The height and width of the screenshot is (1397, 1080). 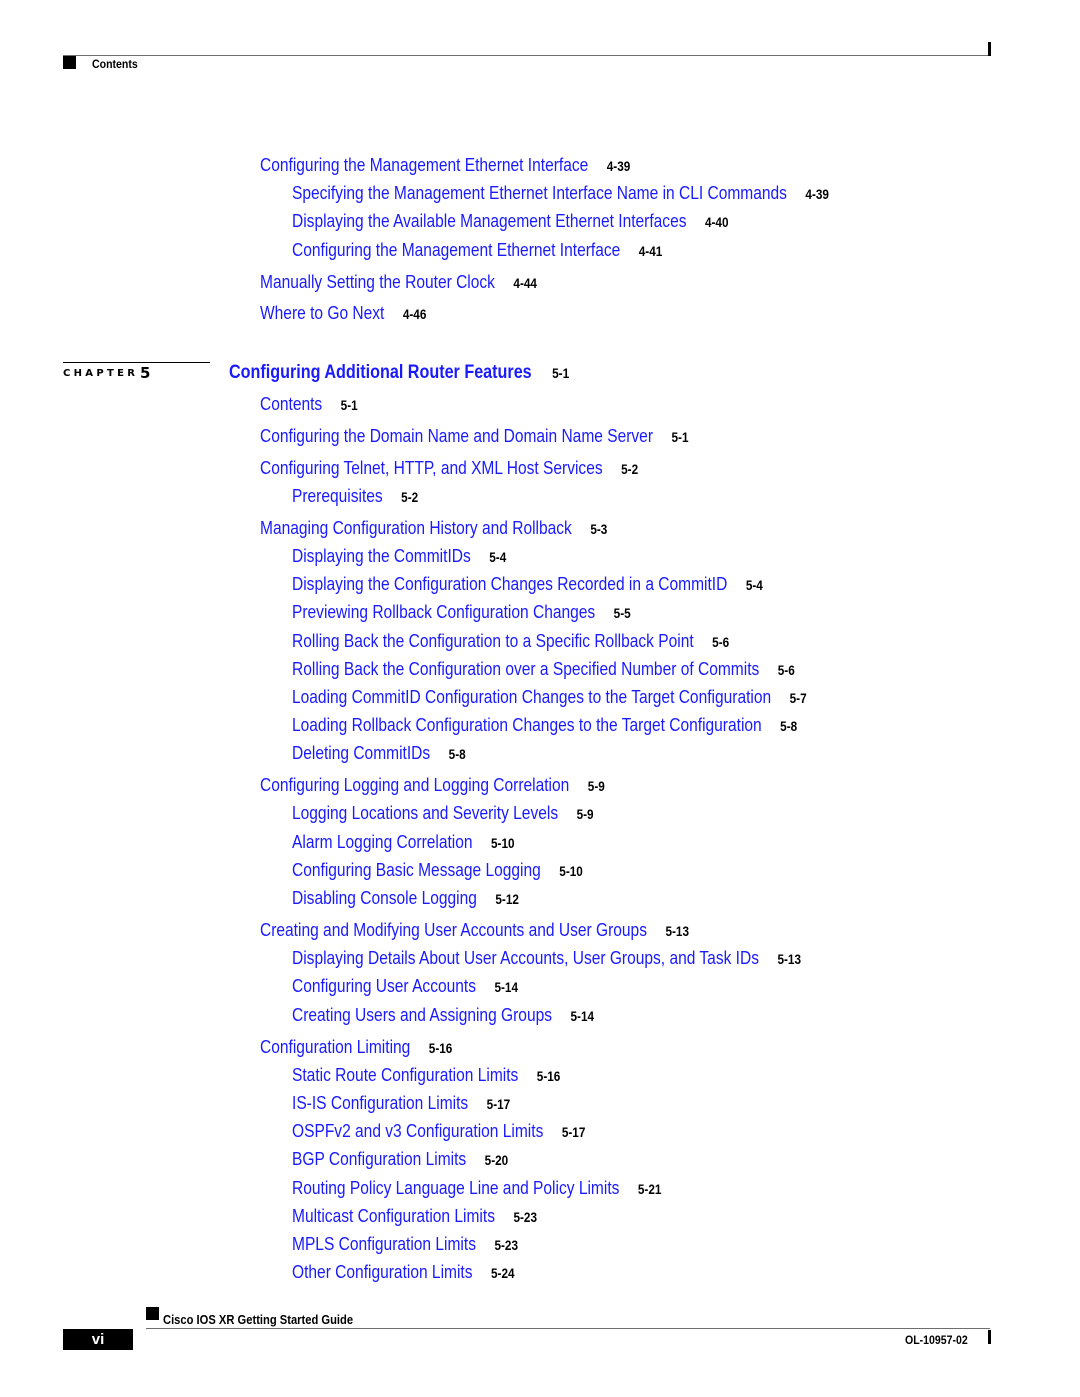 What do you see at coordinates (136, 362) in the screenshot?
I see `chapter-rule` at bounding box center [136, 362].